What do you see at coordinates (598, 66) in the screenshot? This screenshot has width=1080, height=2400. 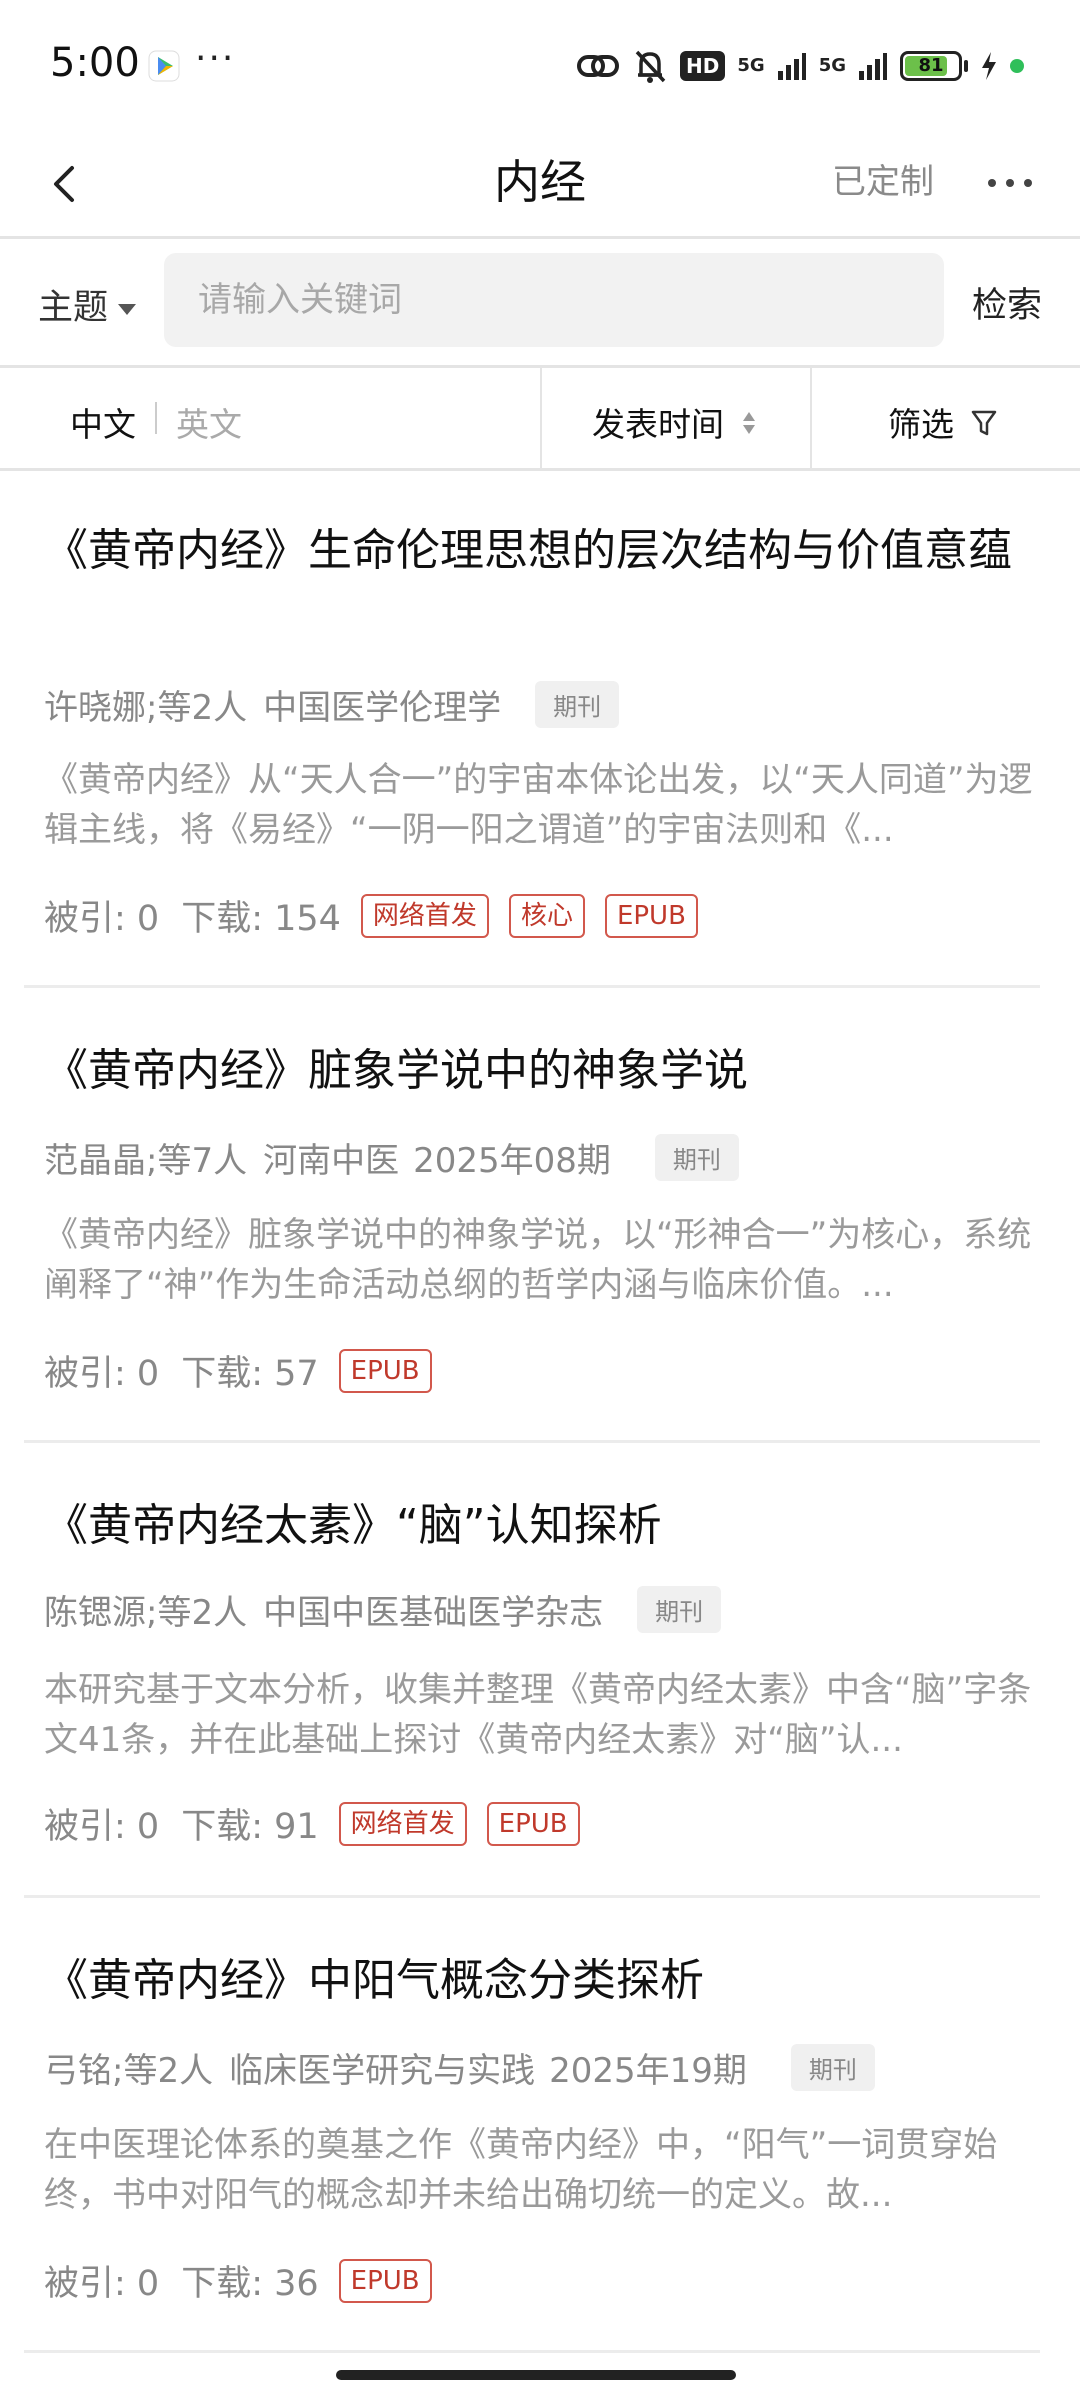 I see `link-icon` at bounding box center [598, 66].